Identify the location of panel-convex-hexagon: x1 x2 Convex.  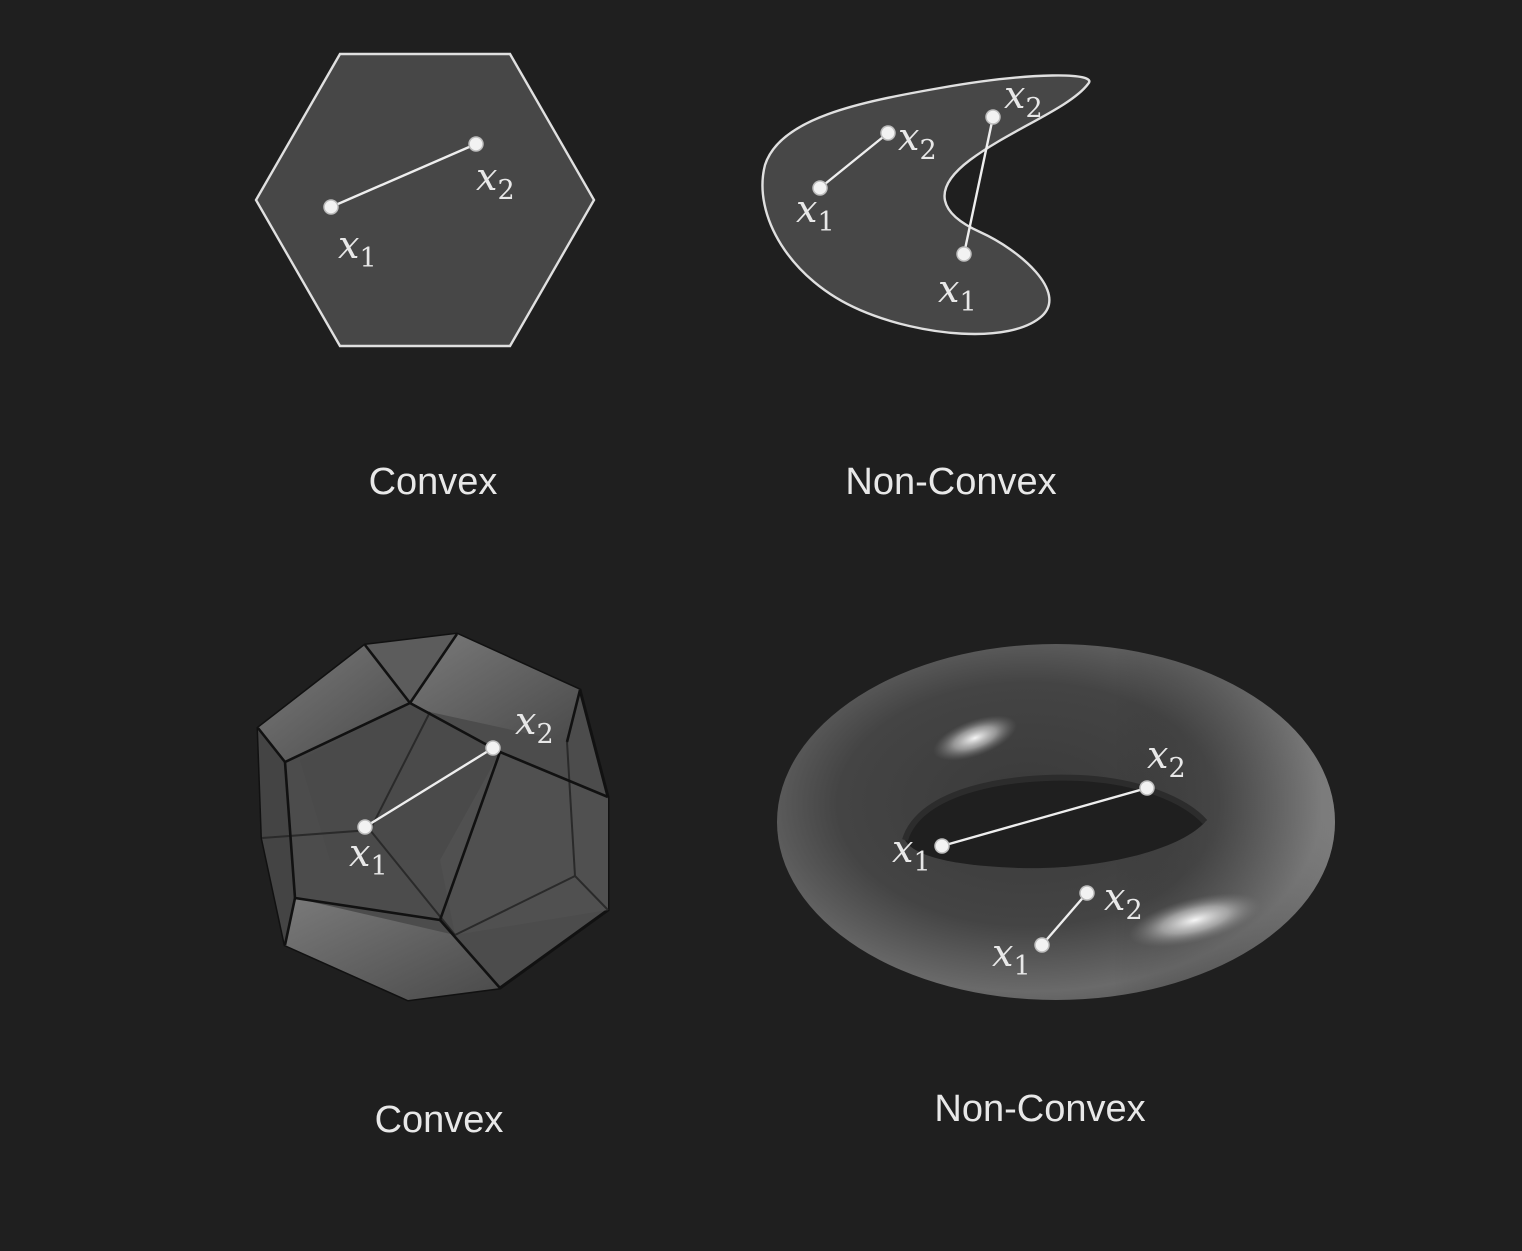
(425, 277).